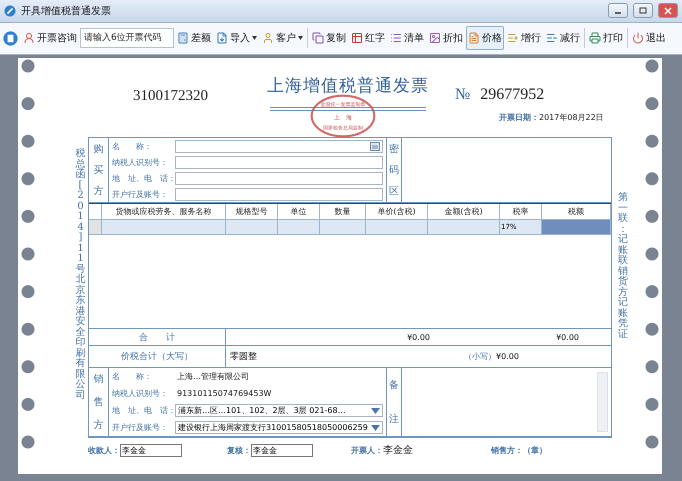 This screenshot has width=682, height=481. I want to click on field-value: 91310115074769453W, so click(224, 393).